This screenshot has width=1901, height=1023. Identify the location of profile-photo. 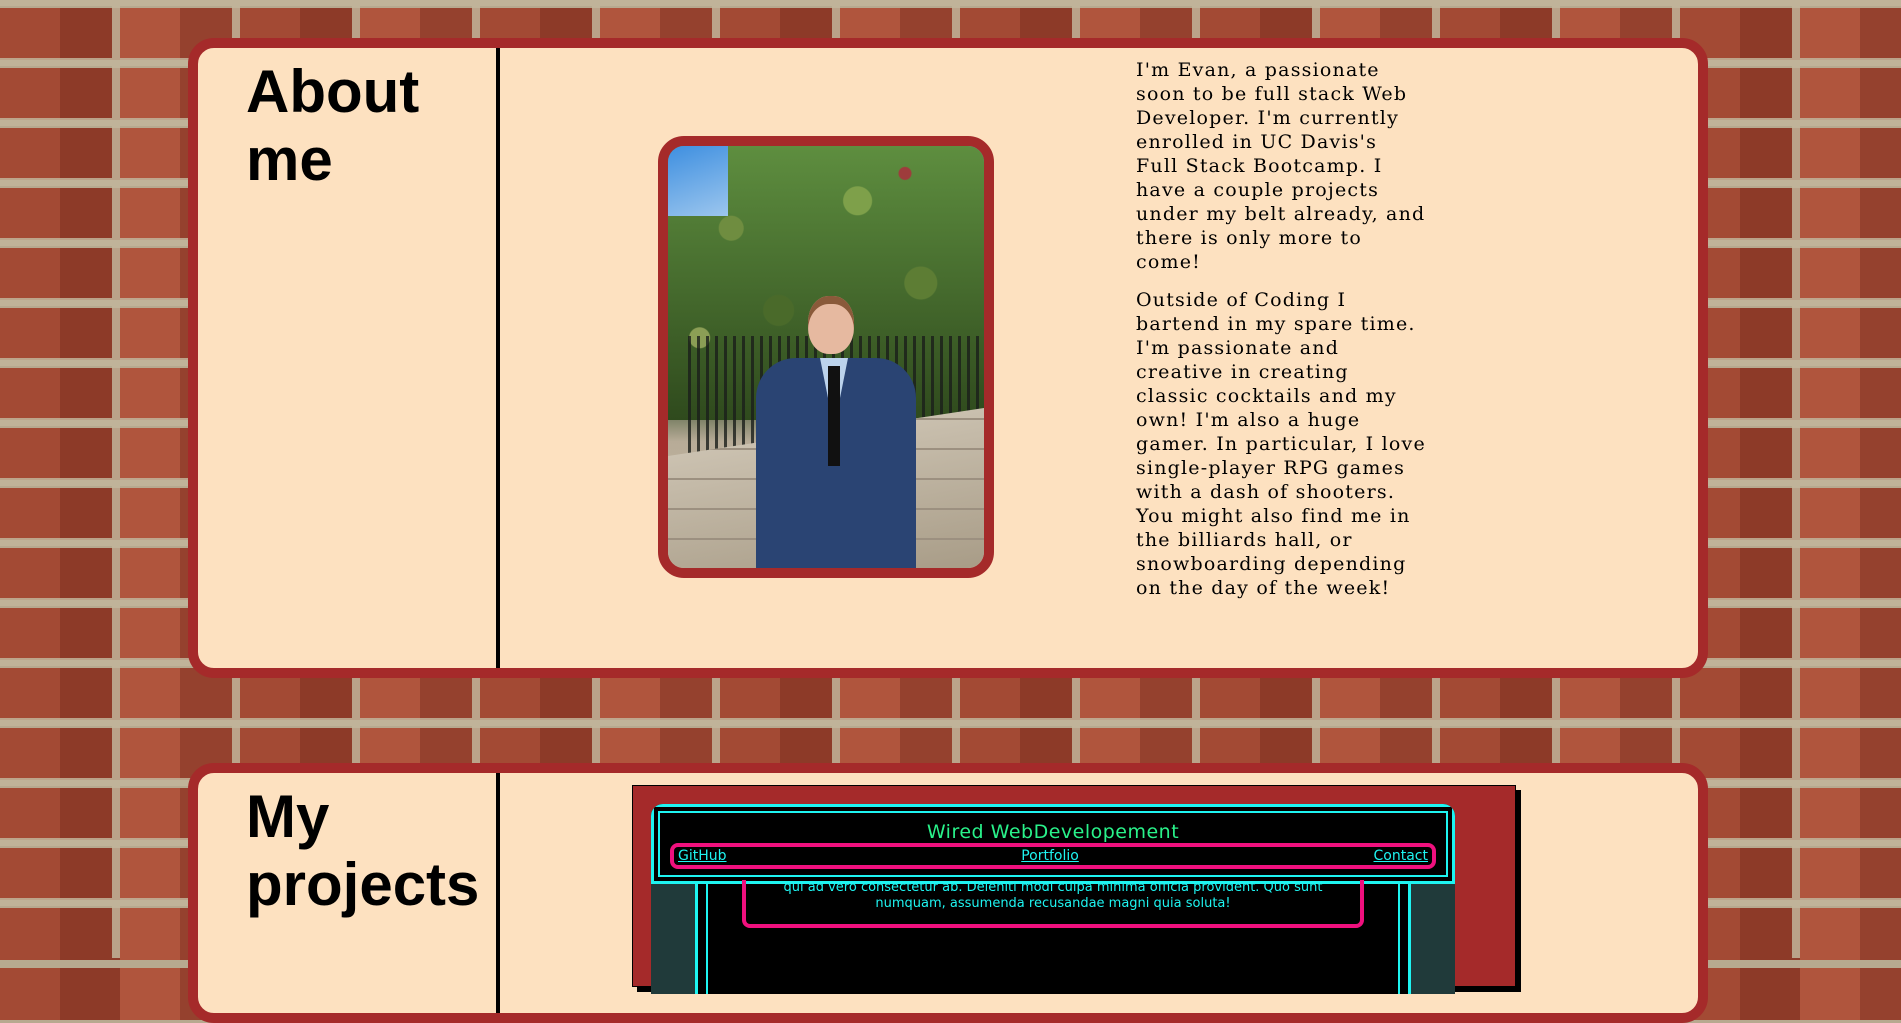
(826, 357).